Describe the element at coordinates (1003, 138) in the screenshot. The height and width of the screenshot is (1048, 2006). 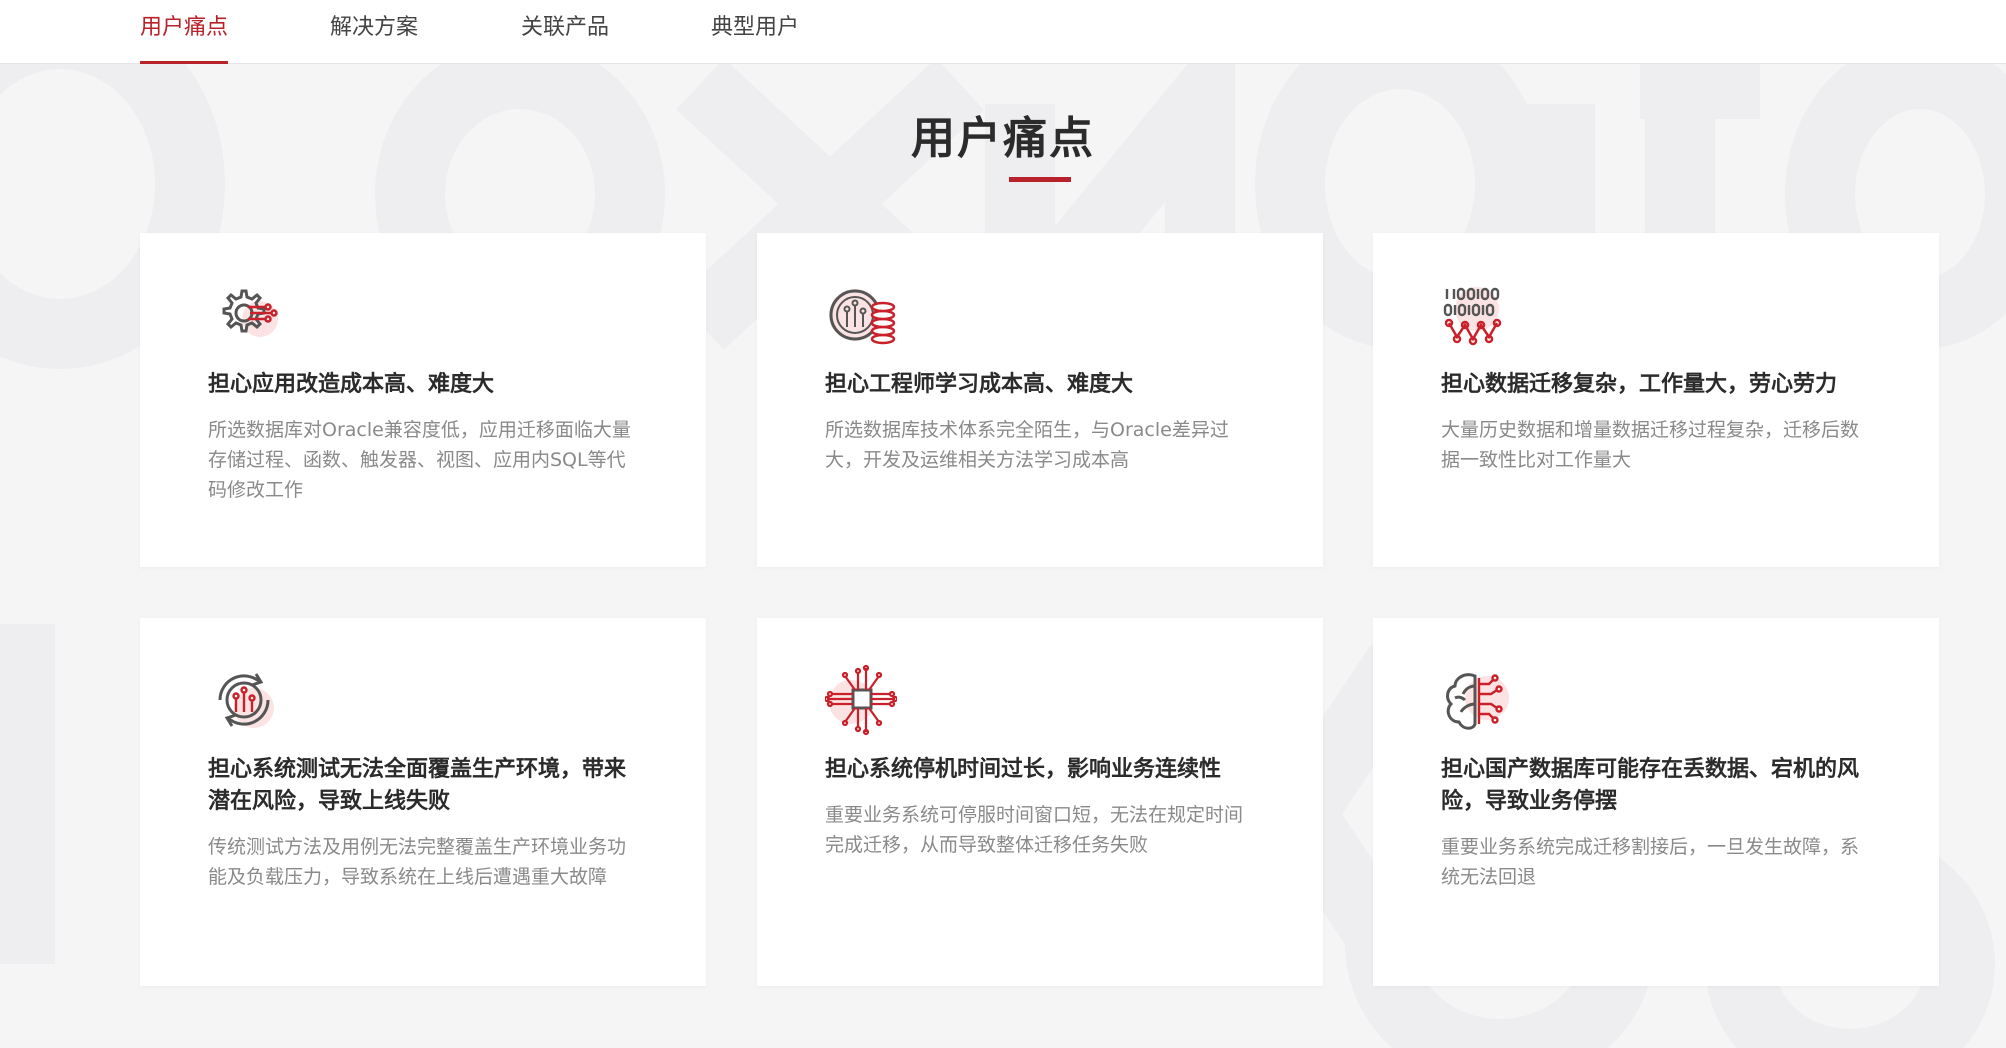
I see `section-title: 用户痛点` at that location.